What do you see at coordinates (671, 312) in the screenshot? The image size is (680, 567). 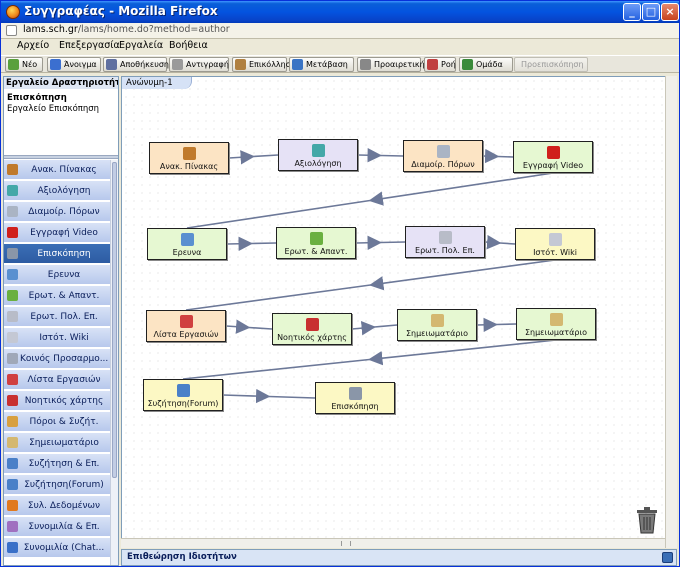 I see `canvas-vertical-scrollbar` at bounding box center [671, 312].